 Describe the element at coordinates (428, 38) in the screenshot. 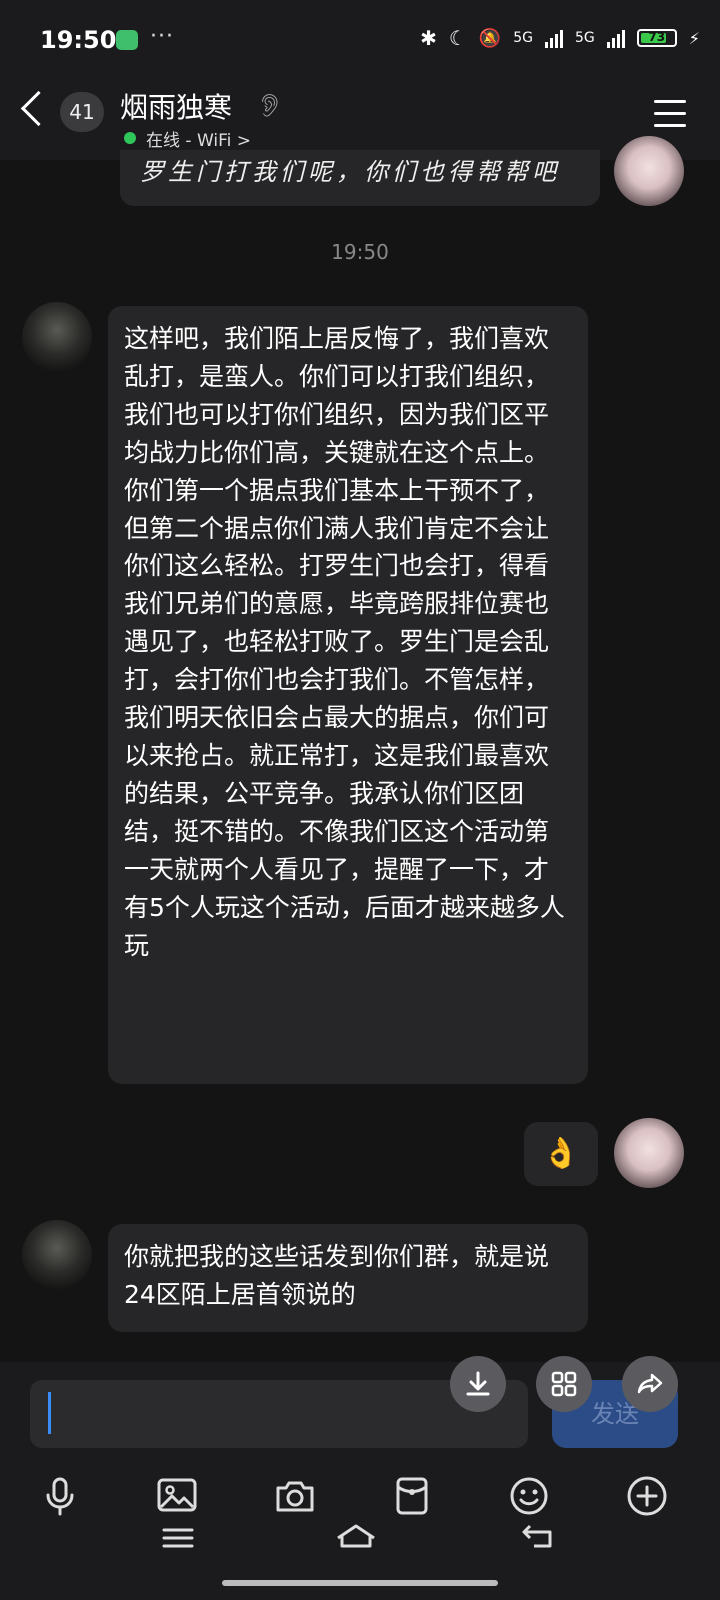

I see `bluetooth-icon: ✱` at that location.